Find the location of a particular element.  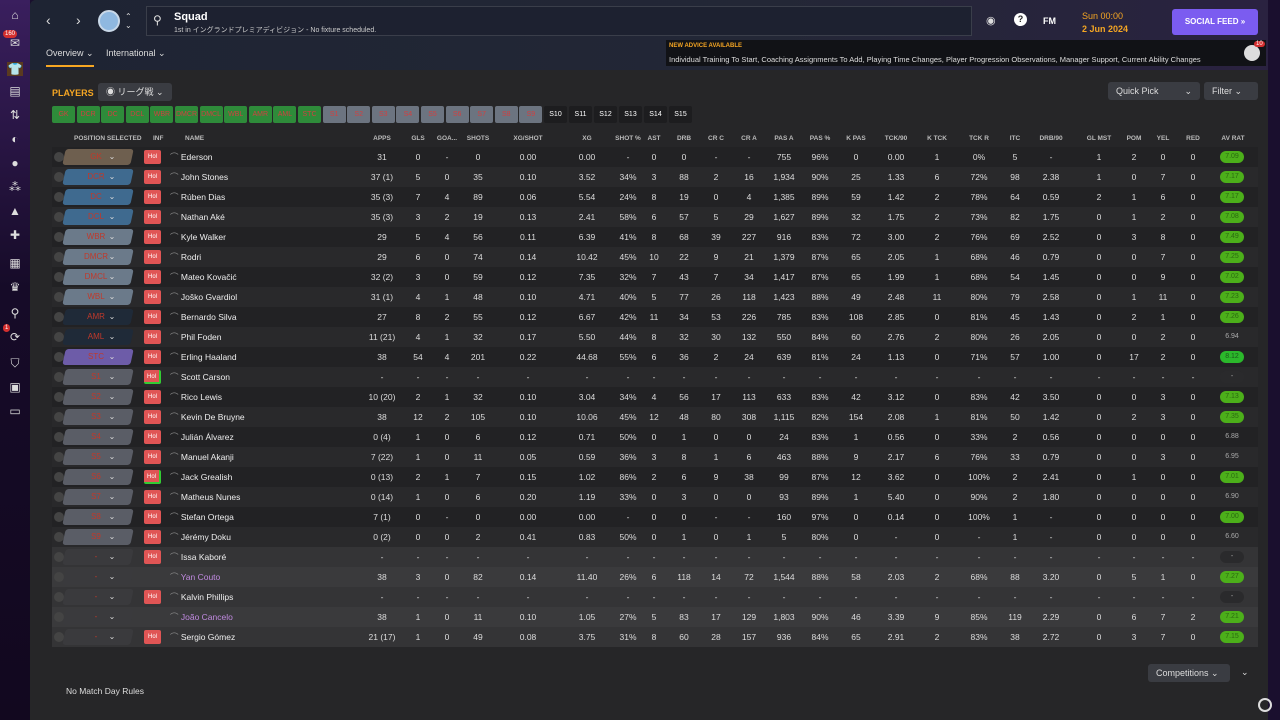

player-name: ⌒ John Stones is located at coordinates (199, 177).